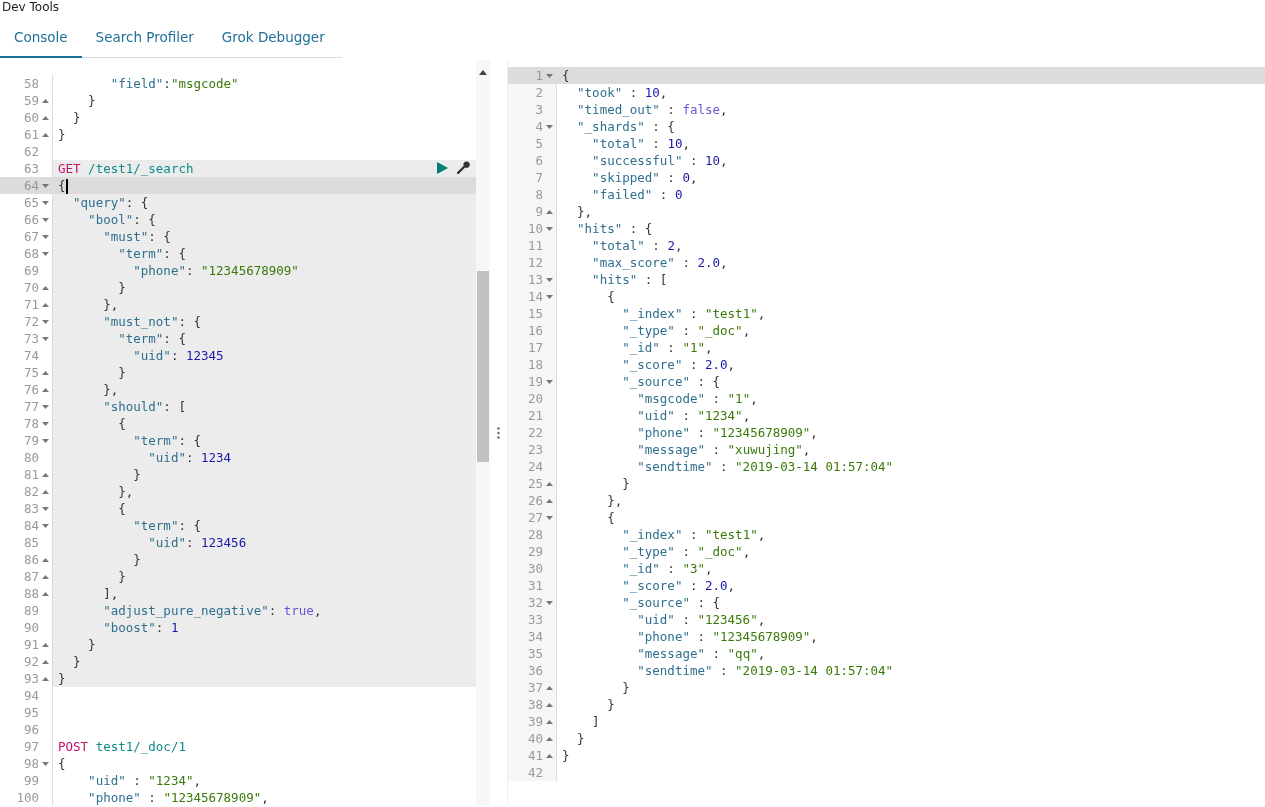  I want to click on line-number: 42, so click(535, 772).